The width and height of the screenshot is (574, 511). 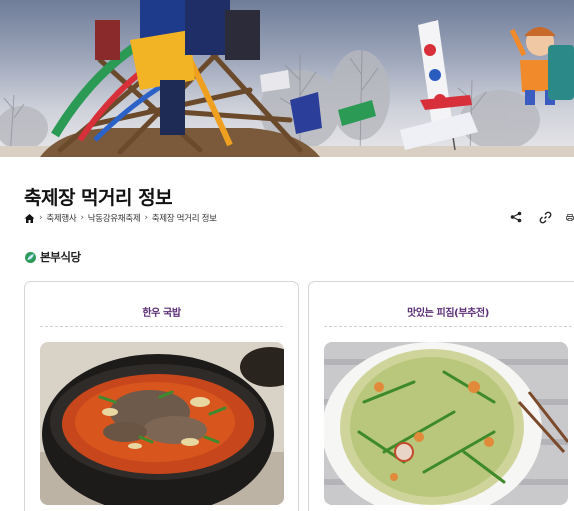 I want to click on page-tools, so click(x=541, y=217).